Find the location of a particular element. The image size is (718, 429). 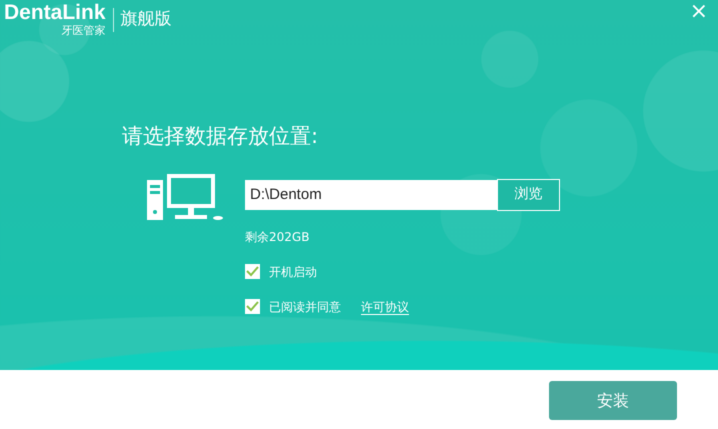

edition-label: 旗舰版 is located at coordinates (146, 19).